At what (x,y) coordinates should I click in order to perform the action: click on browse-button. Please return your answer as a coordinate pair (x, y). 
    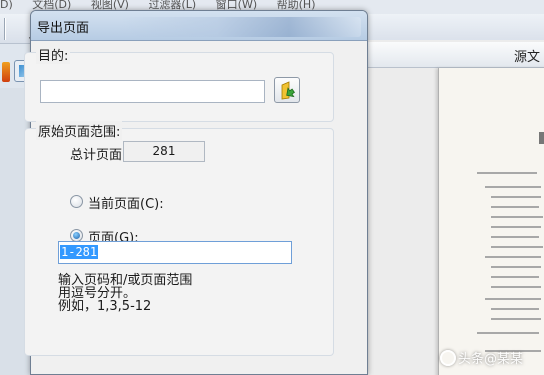
    Looking at the image, I should click on (287, 90).